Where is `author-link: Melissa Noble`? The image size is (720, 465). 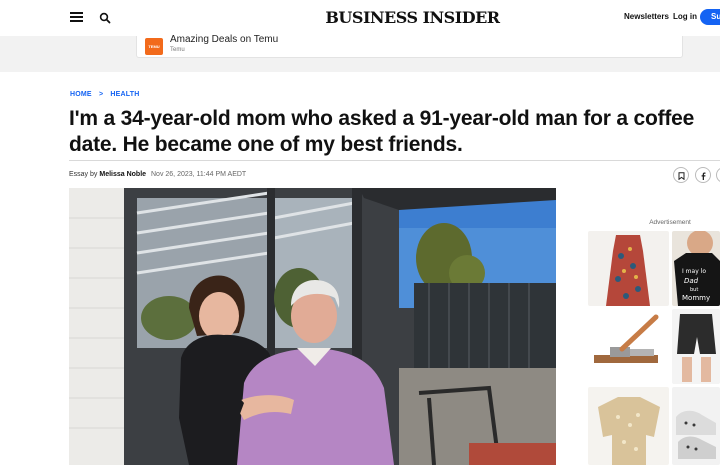
author-link: Melissa Noble is located at coordinates (122, 174).